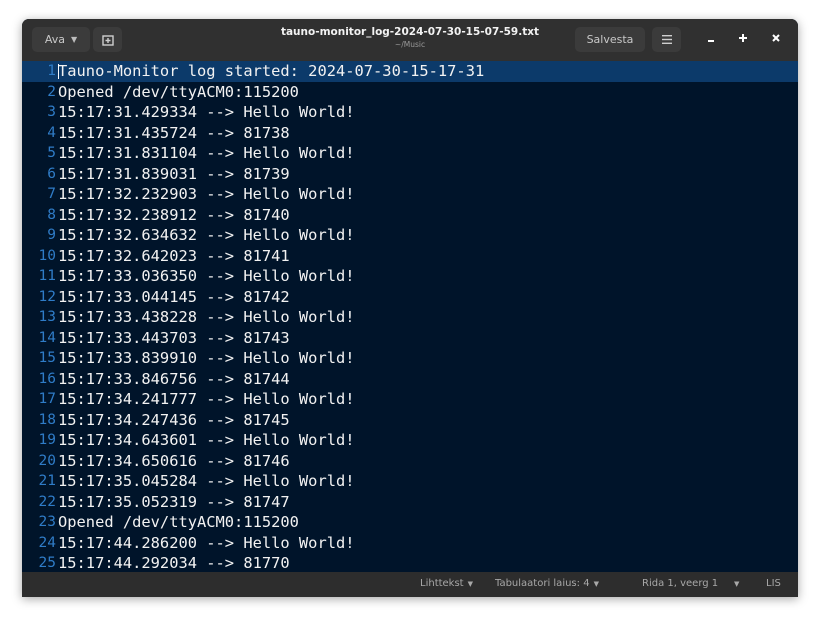 The width and height of the screenshot is (819, 621). I want to click on line-text: 15:17:33.044145 --> 81742, so click(174, 297).